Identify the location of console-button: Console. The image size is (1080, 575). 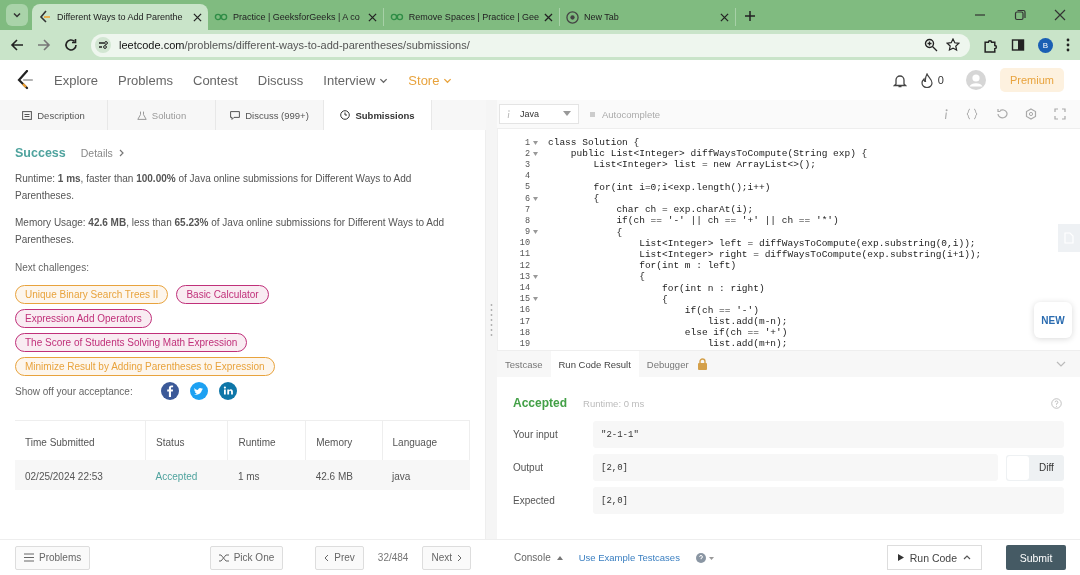
(538, 557).